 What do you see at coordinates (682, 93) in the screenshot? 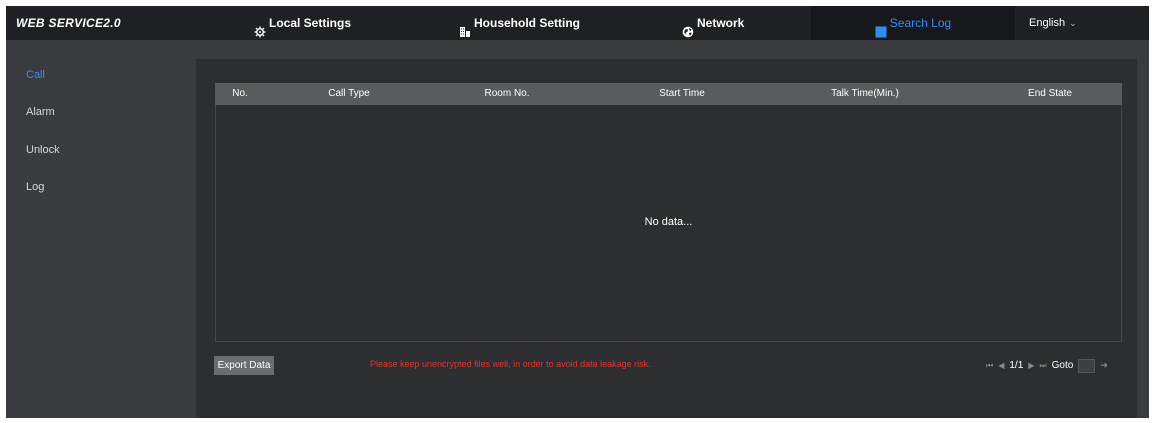
I see `column-header-start-time: Start Time` at bounding box center [682, 93].